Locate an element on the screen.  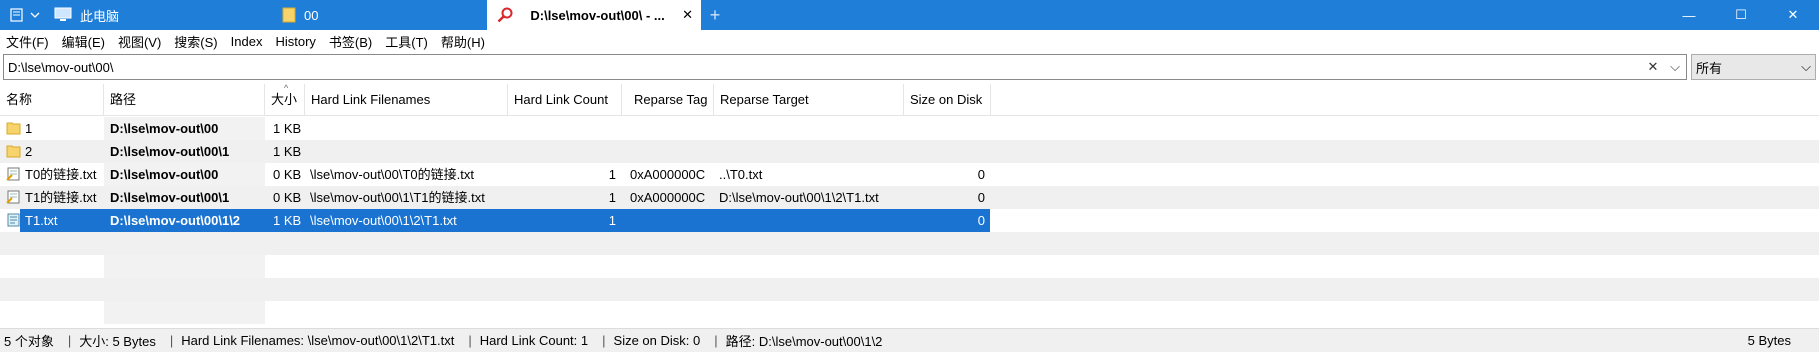
cell-name: T1.txt is located at coordinates (41, 220).